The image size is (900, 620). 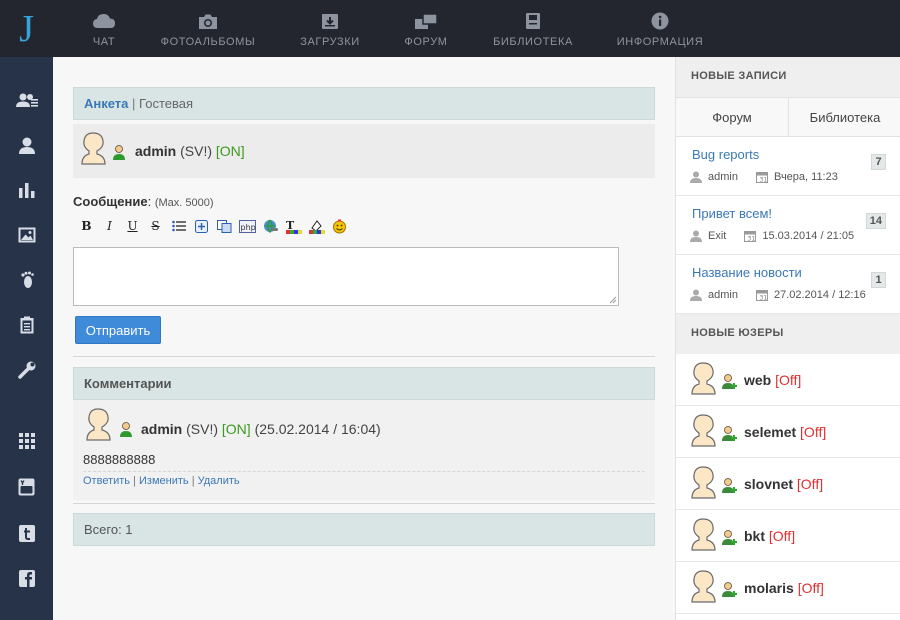 I want to click on tab-forum: Форум, so click(x=732, y=117).